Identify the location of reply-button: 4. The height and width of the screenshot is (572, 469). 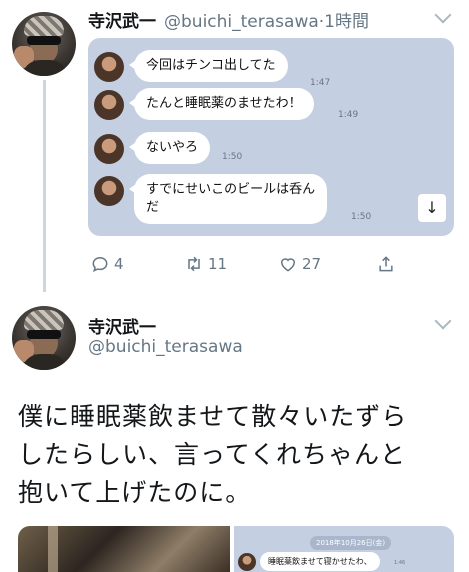
(107, 264).